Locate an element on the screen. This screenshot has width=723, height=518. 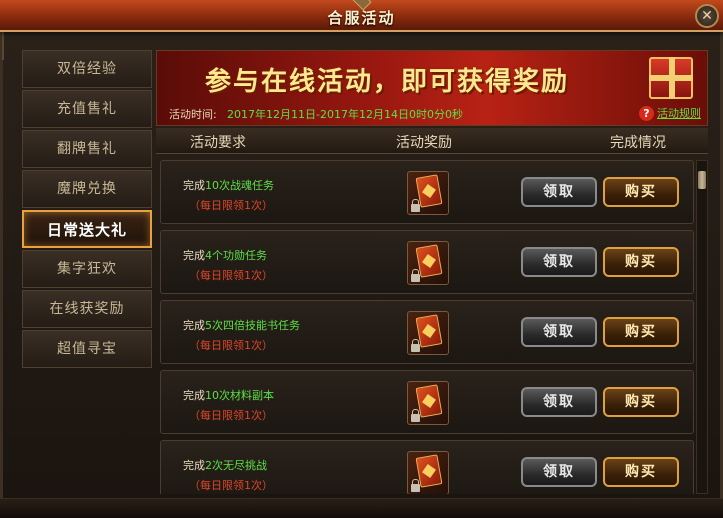
task-description: 完成5次四倍技能书任务 is located at coordinates (241, 325).